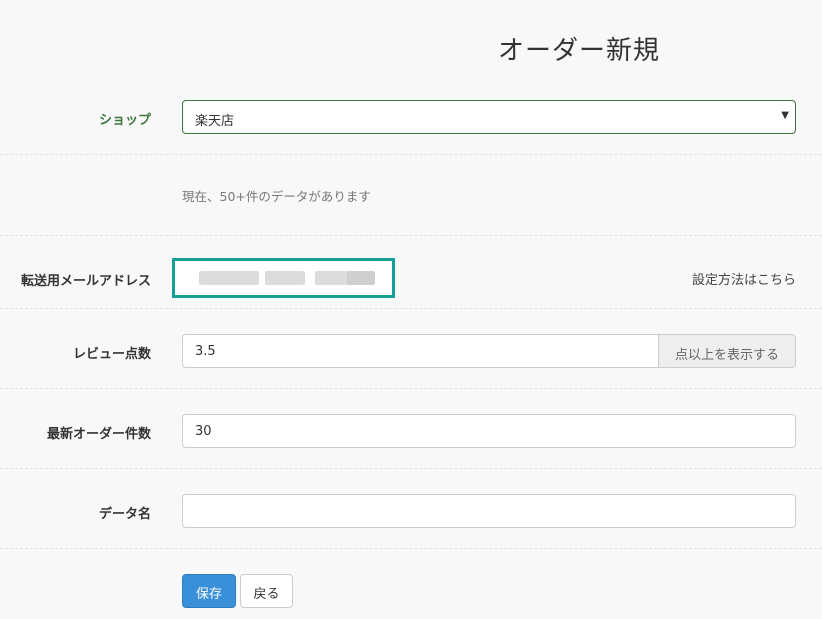 Image resolution: width=822 pixels, height=619 pixels. Describe the element at coordinates (489, 511) in the screenshot. I see `data-name-input` at that location.